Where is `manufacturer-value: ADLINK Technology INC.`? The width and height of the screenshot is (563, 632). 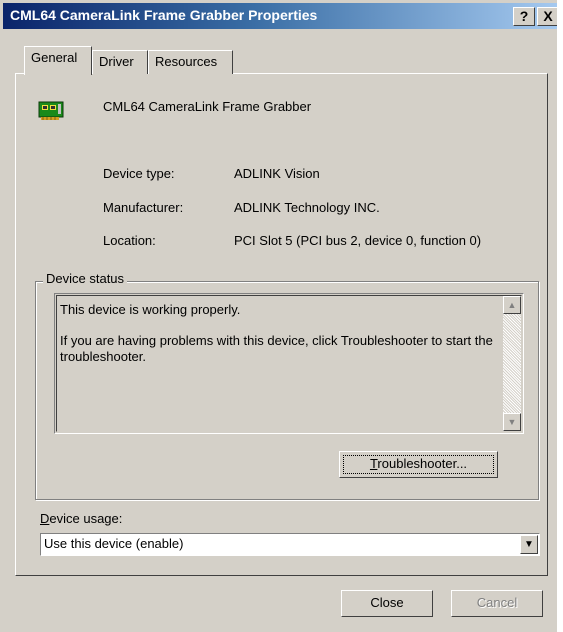
manufacturer-value: ADLINK Technology INC. is located at coordinates (307, 207).